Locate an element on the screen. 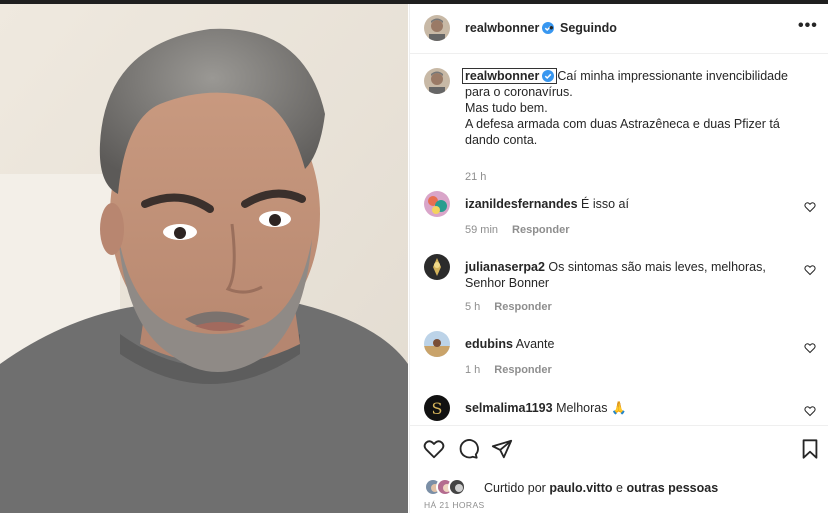 This screenshot has width=828, height=513. comment-meta: 59 min Responder is located at coordinates (517, 230).